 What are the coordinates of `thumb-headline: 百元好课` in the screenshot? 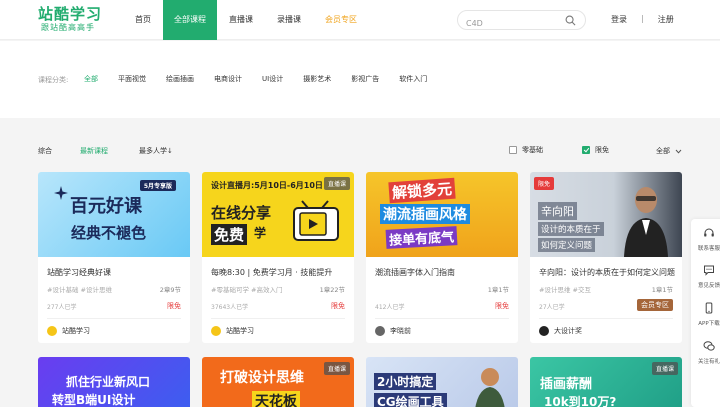 It's located at (106, 206).